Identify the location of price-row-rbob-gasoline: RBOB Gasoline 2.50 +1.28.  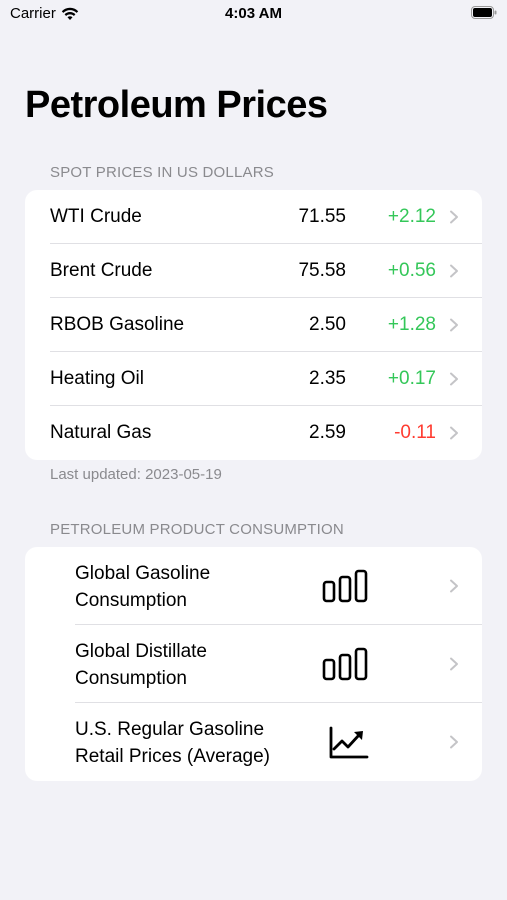
(253, 325).